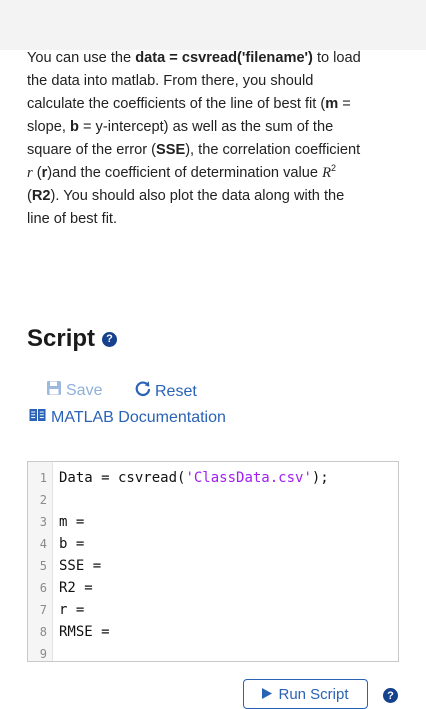 The height and width of the screenshot is (709, 426). What do you see at coordinates (84, 632) in the screenshot?
I see `code-text: RMSE =` at bounding box center [84, 632].